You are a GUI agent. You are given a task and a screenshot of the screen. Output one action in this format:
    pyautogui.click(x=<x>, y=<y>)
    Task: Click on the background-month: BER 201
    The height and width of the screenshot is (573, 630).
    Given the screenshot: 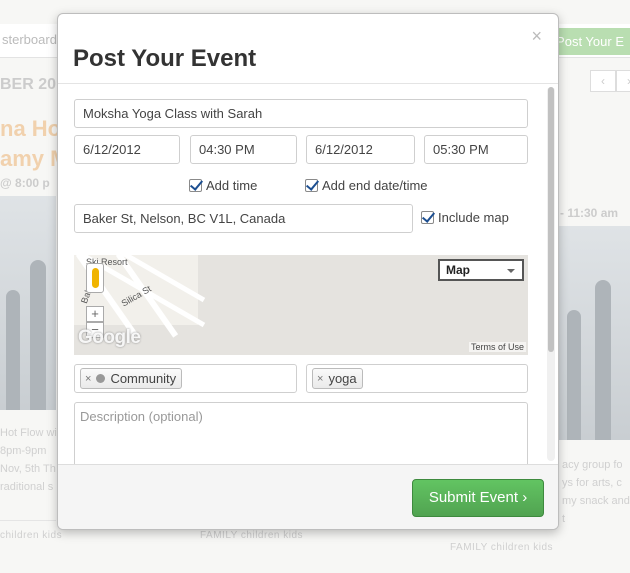 What is the action you would take?
    pyautogui.click(x=32, y=84)
    